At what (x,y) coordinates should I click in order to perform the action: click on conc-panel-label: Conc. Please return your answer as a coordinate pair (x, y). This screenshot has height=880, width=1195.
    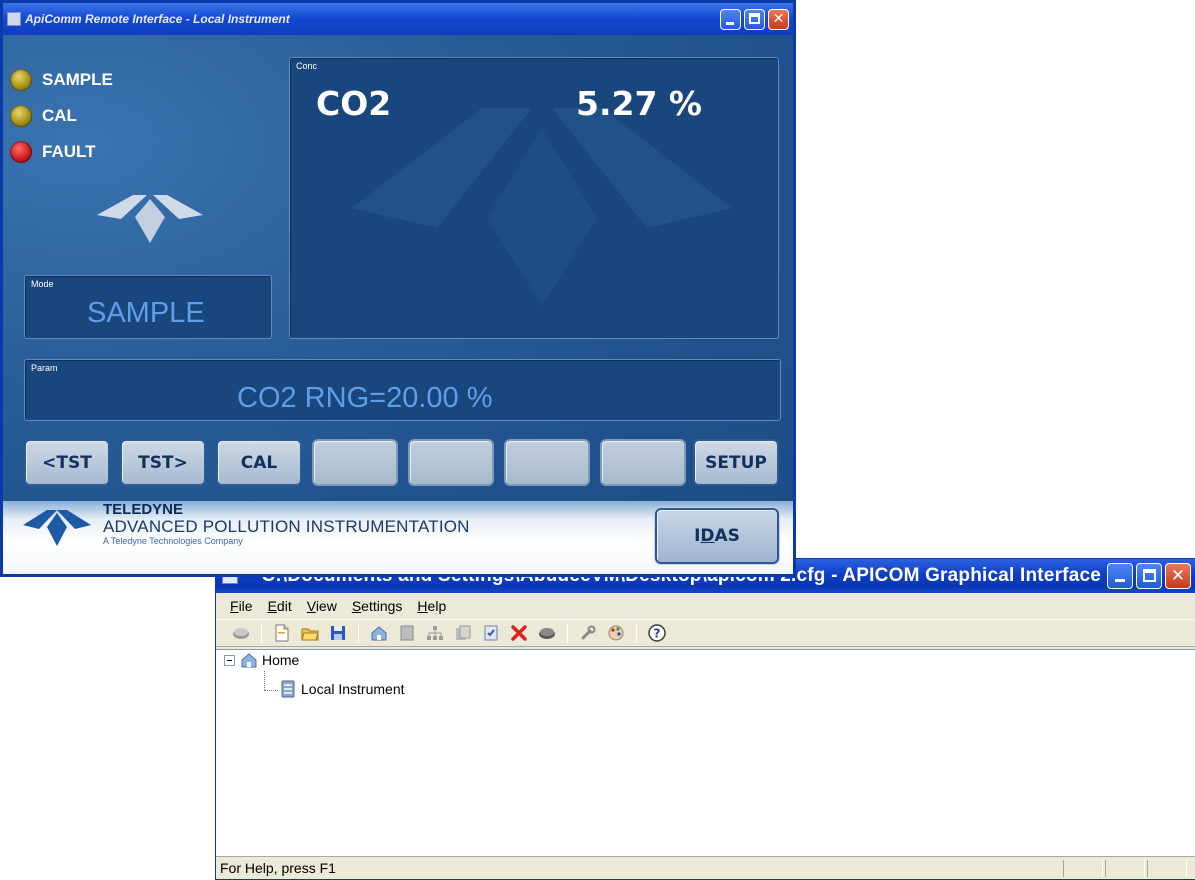
    Looking at the image, I should click on (307, 66).